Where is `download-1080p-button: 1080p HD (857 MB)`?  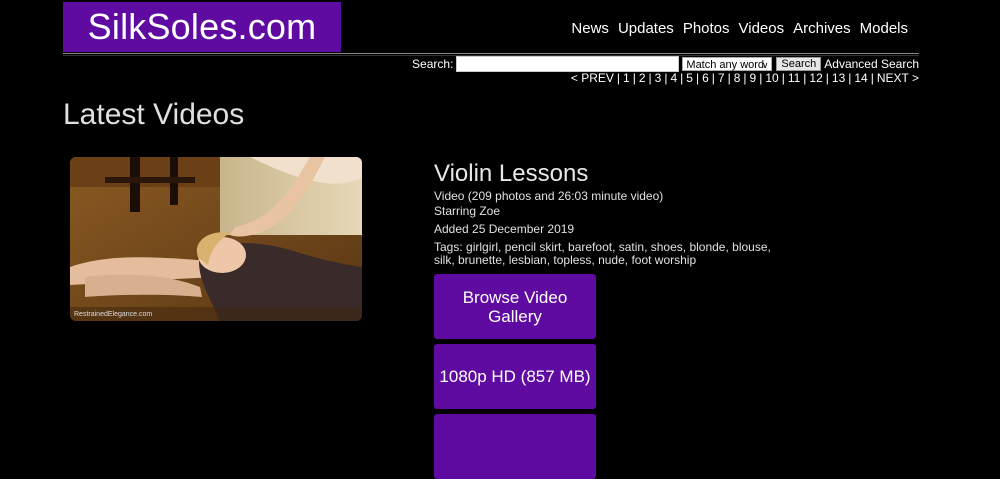 download-1080p-button: 1080p HD (857 MB) is located at coordinates (515, 376).